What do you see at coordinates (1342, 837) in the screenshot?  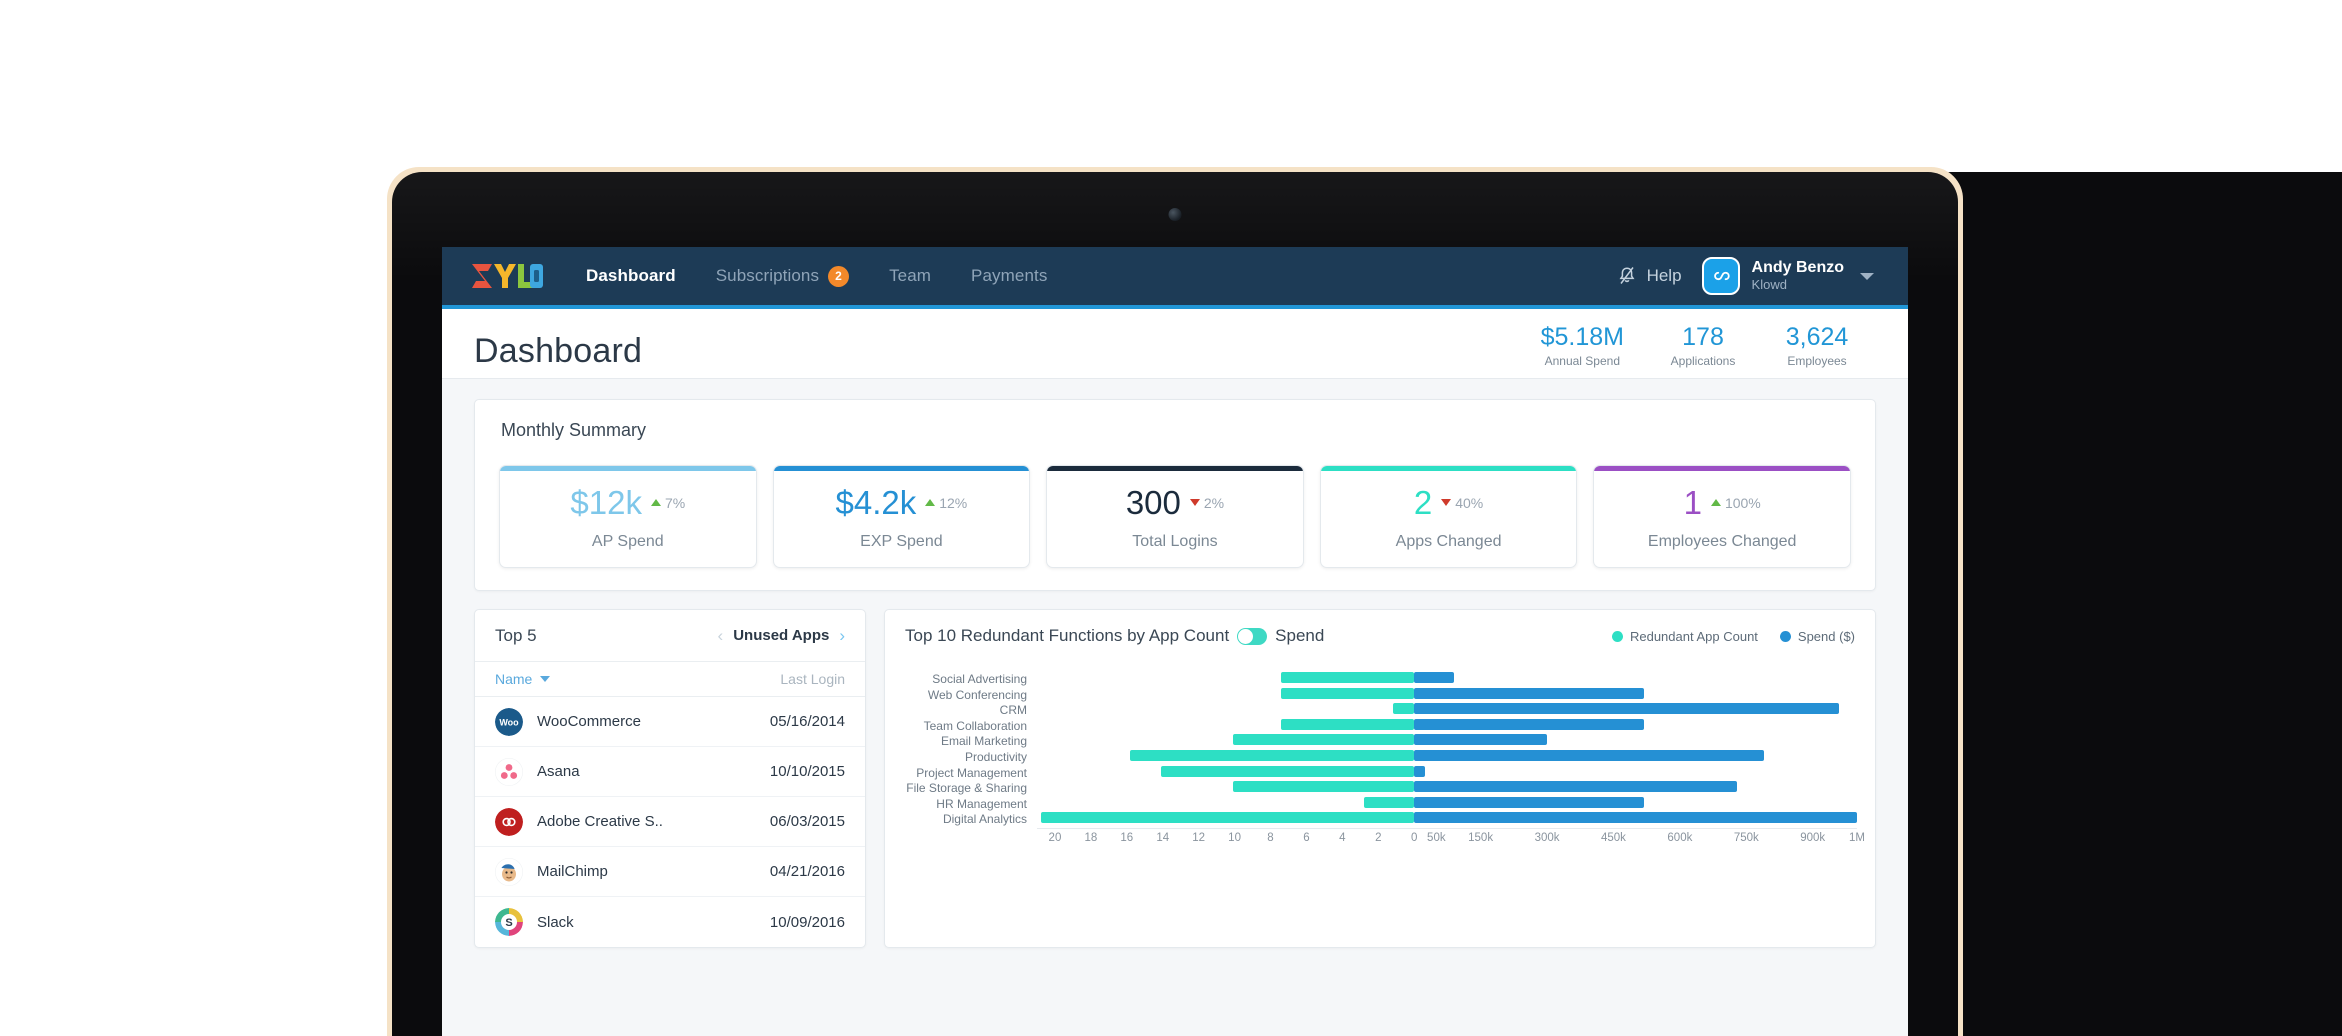 I see `axis-tick-left: 4` at bounding box center [1342, 837].